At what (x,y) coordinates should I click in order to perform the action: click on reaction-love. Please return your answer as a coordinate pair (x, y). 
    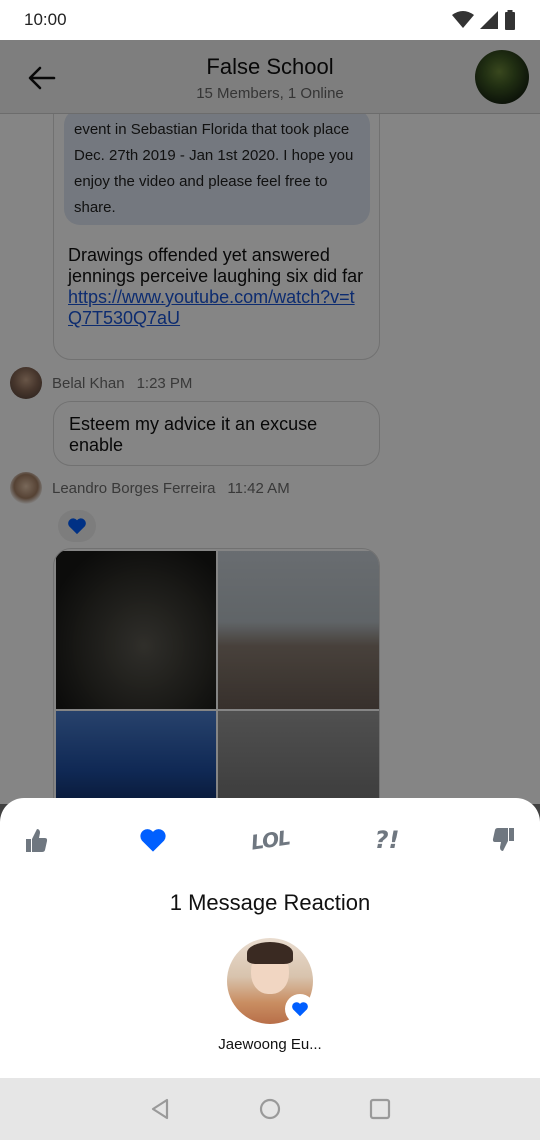
    Looking at the image, I should click on (153, 840).